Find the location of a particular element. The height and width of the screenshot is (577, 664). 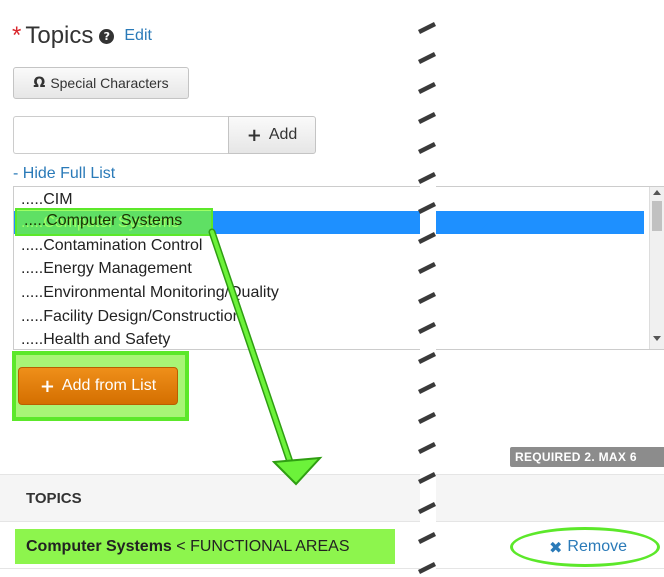

annotation-arrow is located at coordinates (251, 347).